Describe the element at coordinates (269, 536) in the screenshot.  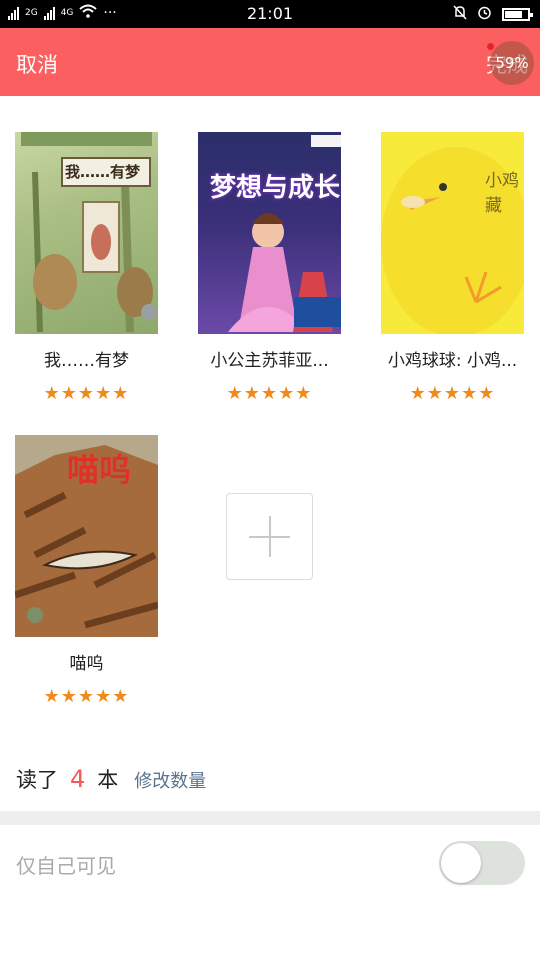
I see `add-book-button` at that location.